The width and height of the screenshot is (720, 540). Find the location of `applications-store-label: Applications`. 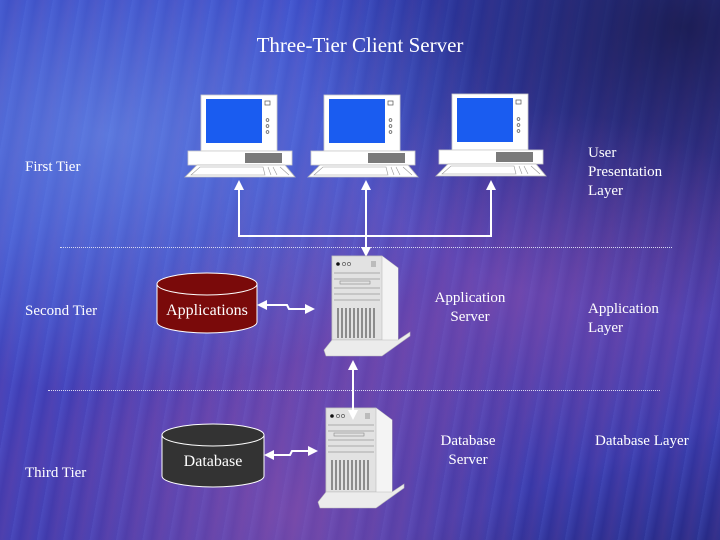

applications-store-label: Applications is located at coordinates (207, 310).